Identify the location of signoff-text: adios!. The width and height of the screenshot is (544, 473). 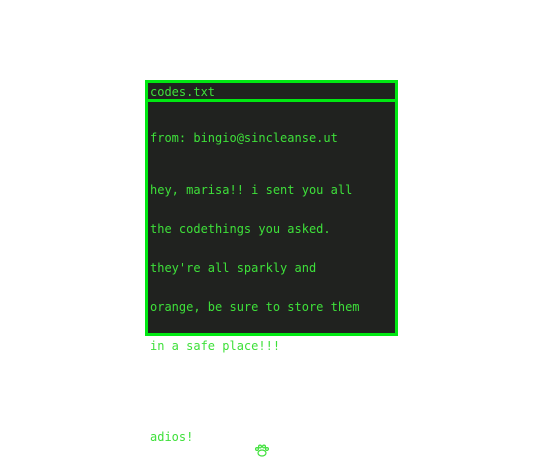
(172, 437).